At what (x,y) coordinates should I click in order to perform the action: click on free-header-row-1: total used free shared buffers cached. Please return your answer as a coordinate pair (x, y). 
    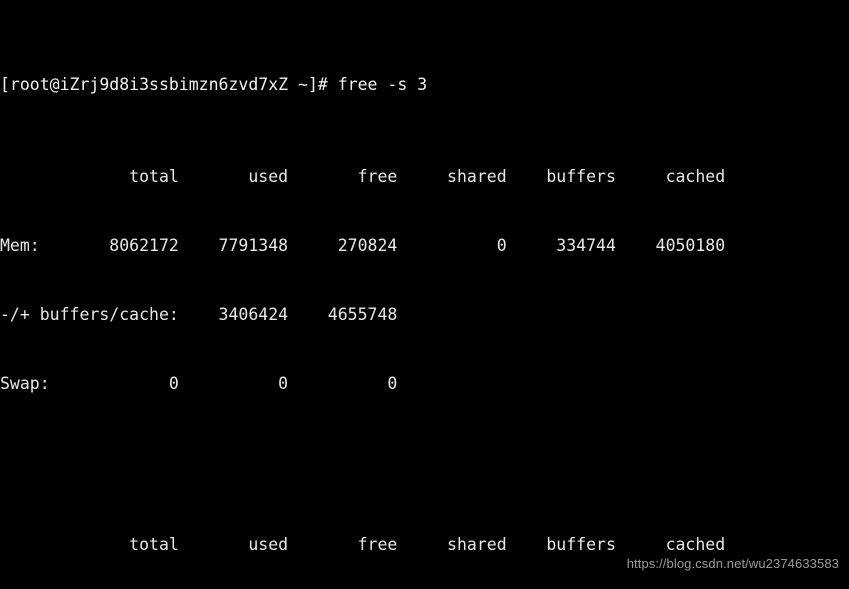
    Looking at the image, I should click on (363, 176).